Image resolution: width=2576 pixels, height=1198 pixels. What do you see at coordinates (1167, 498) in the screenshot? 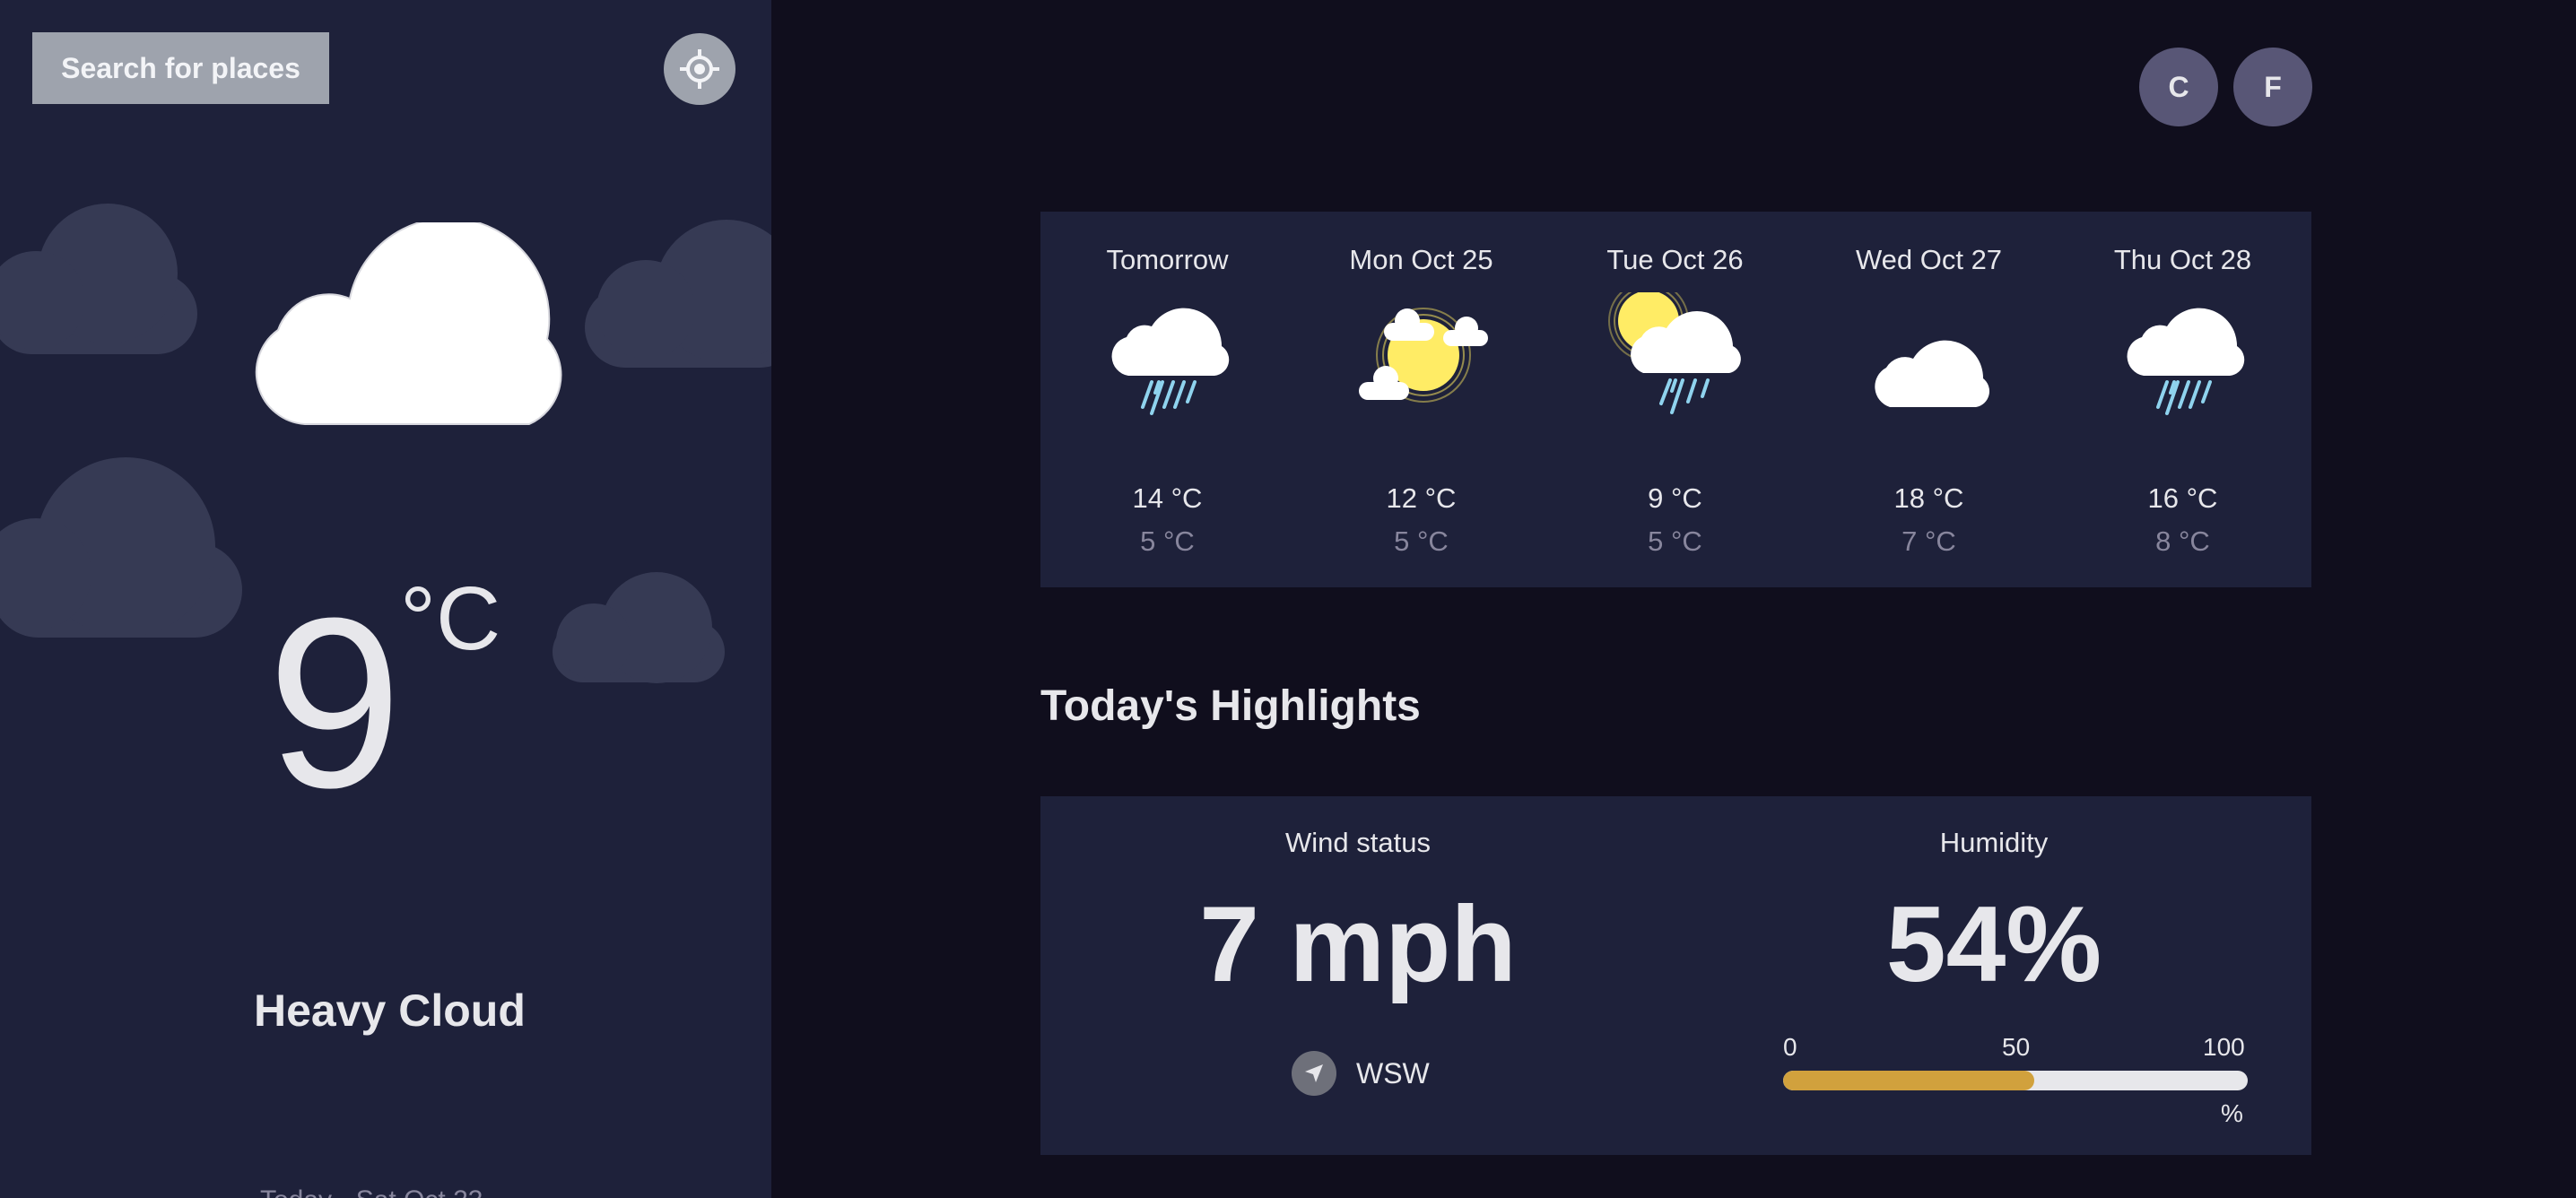
I see `forecast-max-temp: 14 °C` at bounding box center [1167, 498].